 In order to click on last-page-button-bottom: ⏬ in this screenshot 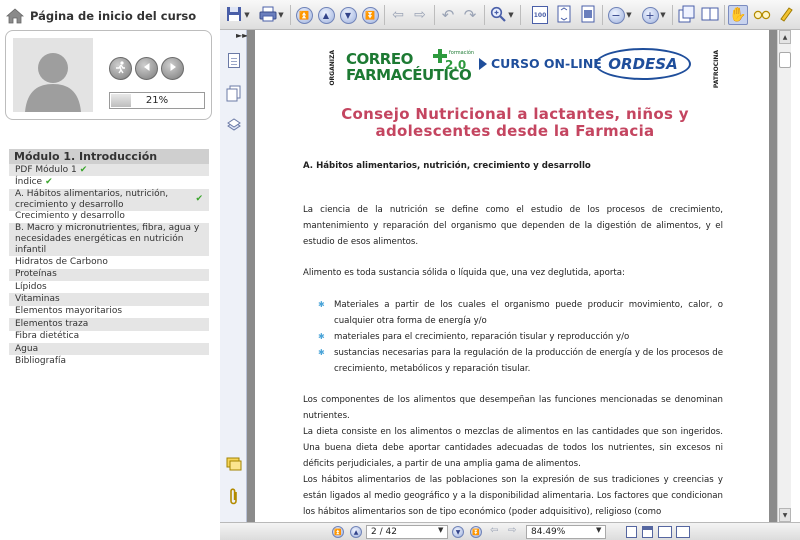, I will do `click(476, 532)`.